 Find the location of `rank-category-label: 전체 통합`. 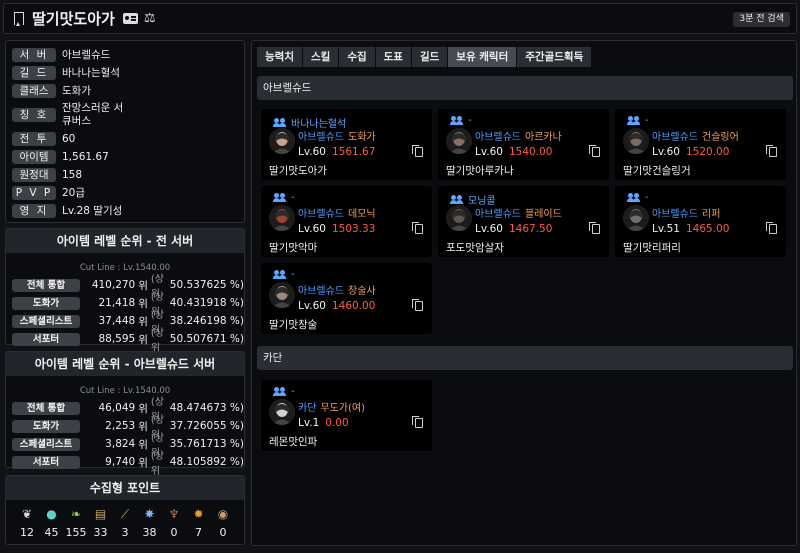

rank-category-label: 전체 통합 is located at coordinates (46, 408).